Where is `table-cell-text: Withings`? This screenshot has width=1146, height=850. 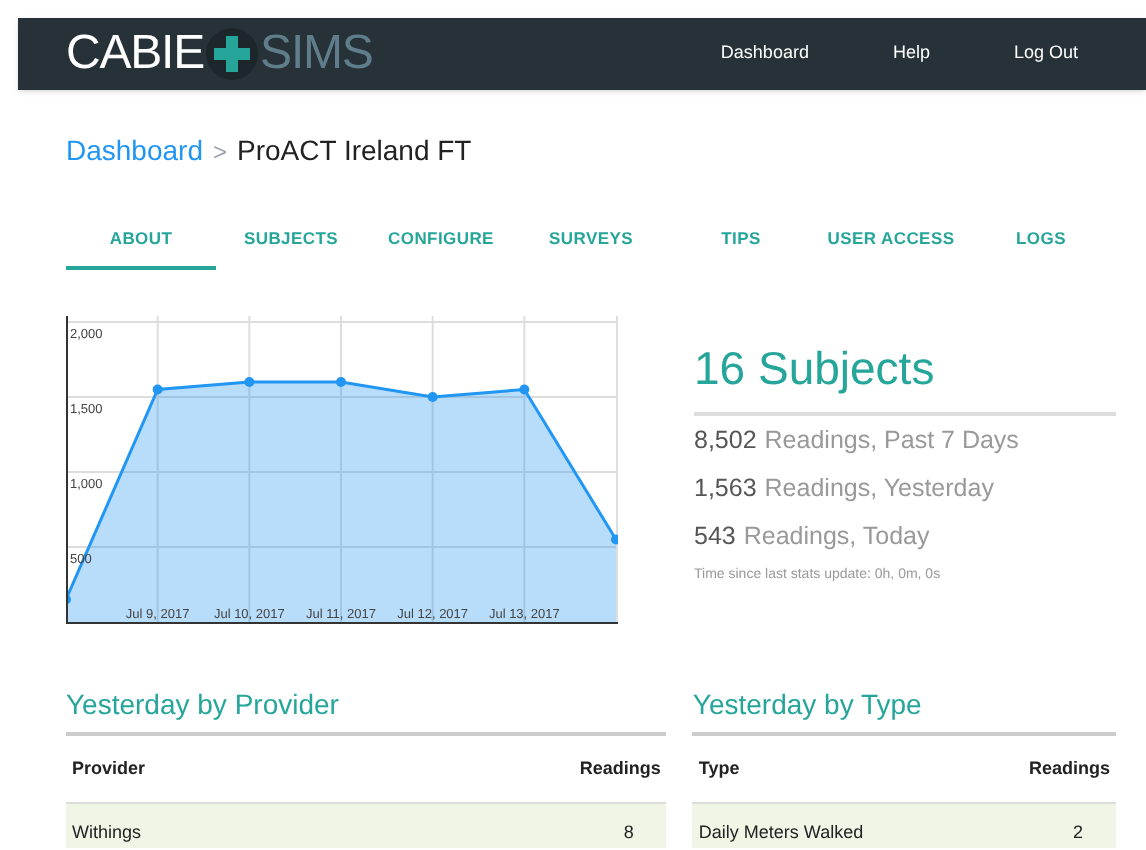
table-cell-text: Withings is located at coordinates (107, 833).